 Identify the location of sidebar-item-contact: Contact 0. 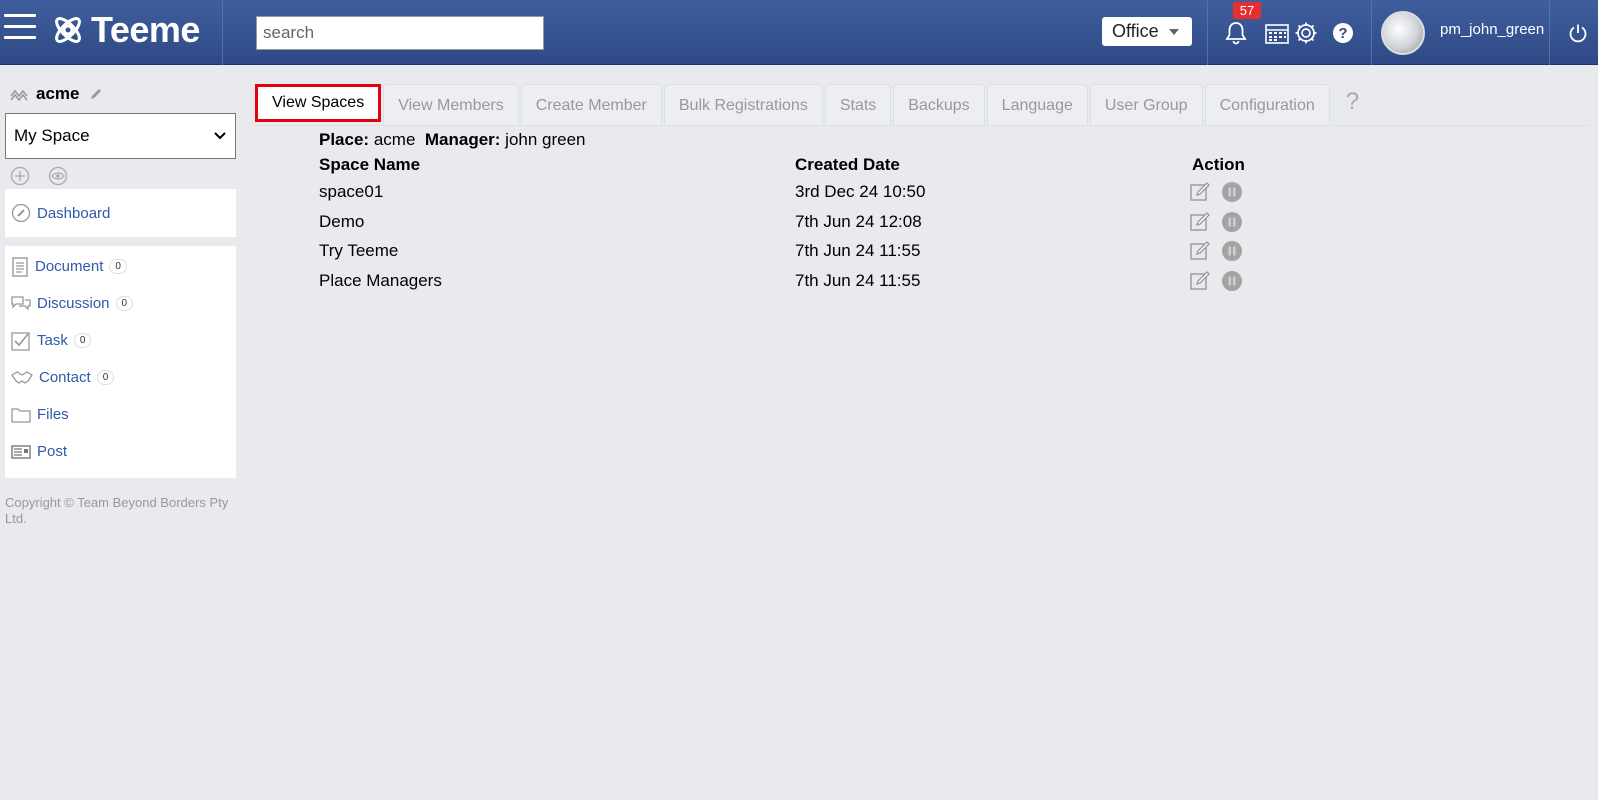
(120, 377).